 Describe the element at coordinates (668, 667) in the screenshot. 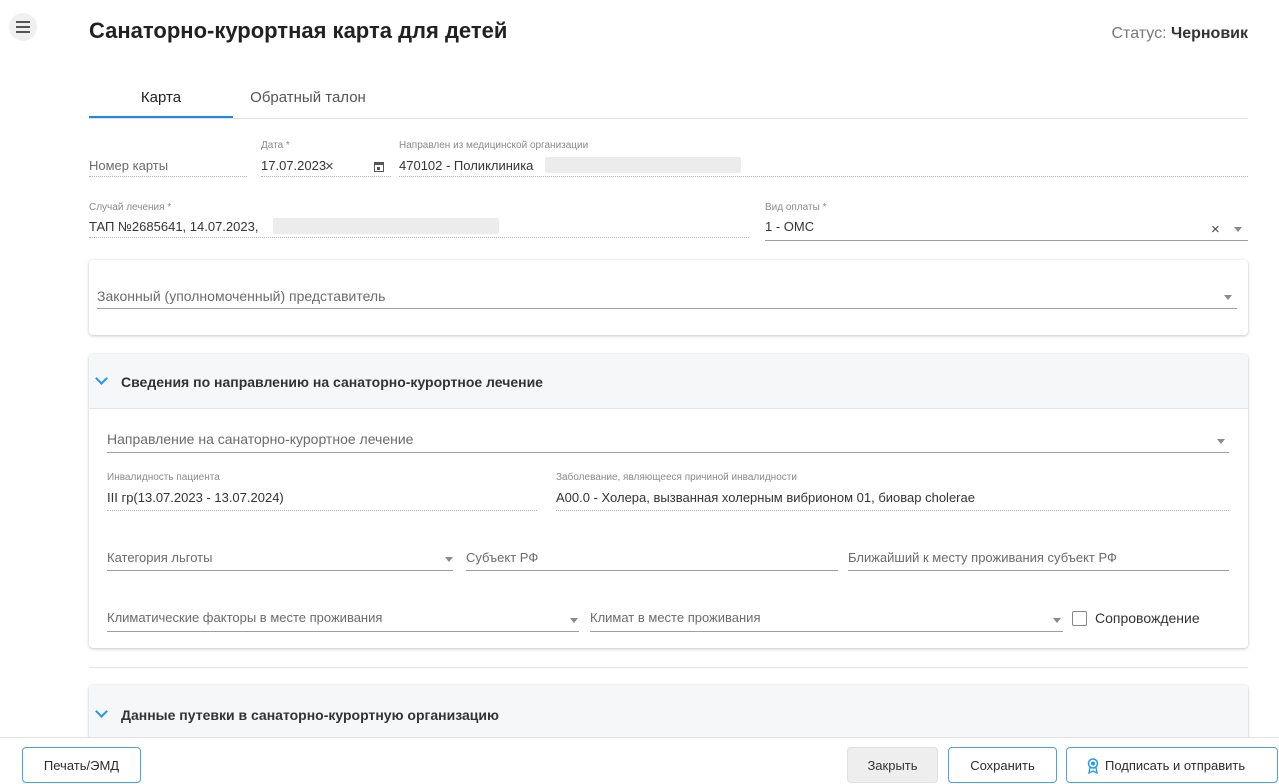

I see `divider` at that location.